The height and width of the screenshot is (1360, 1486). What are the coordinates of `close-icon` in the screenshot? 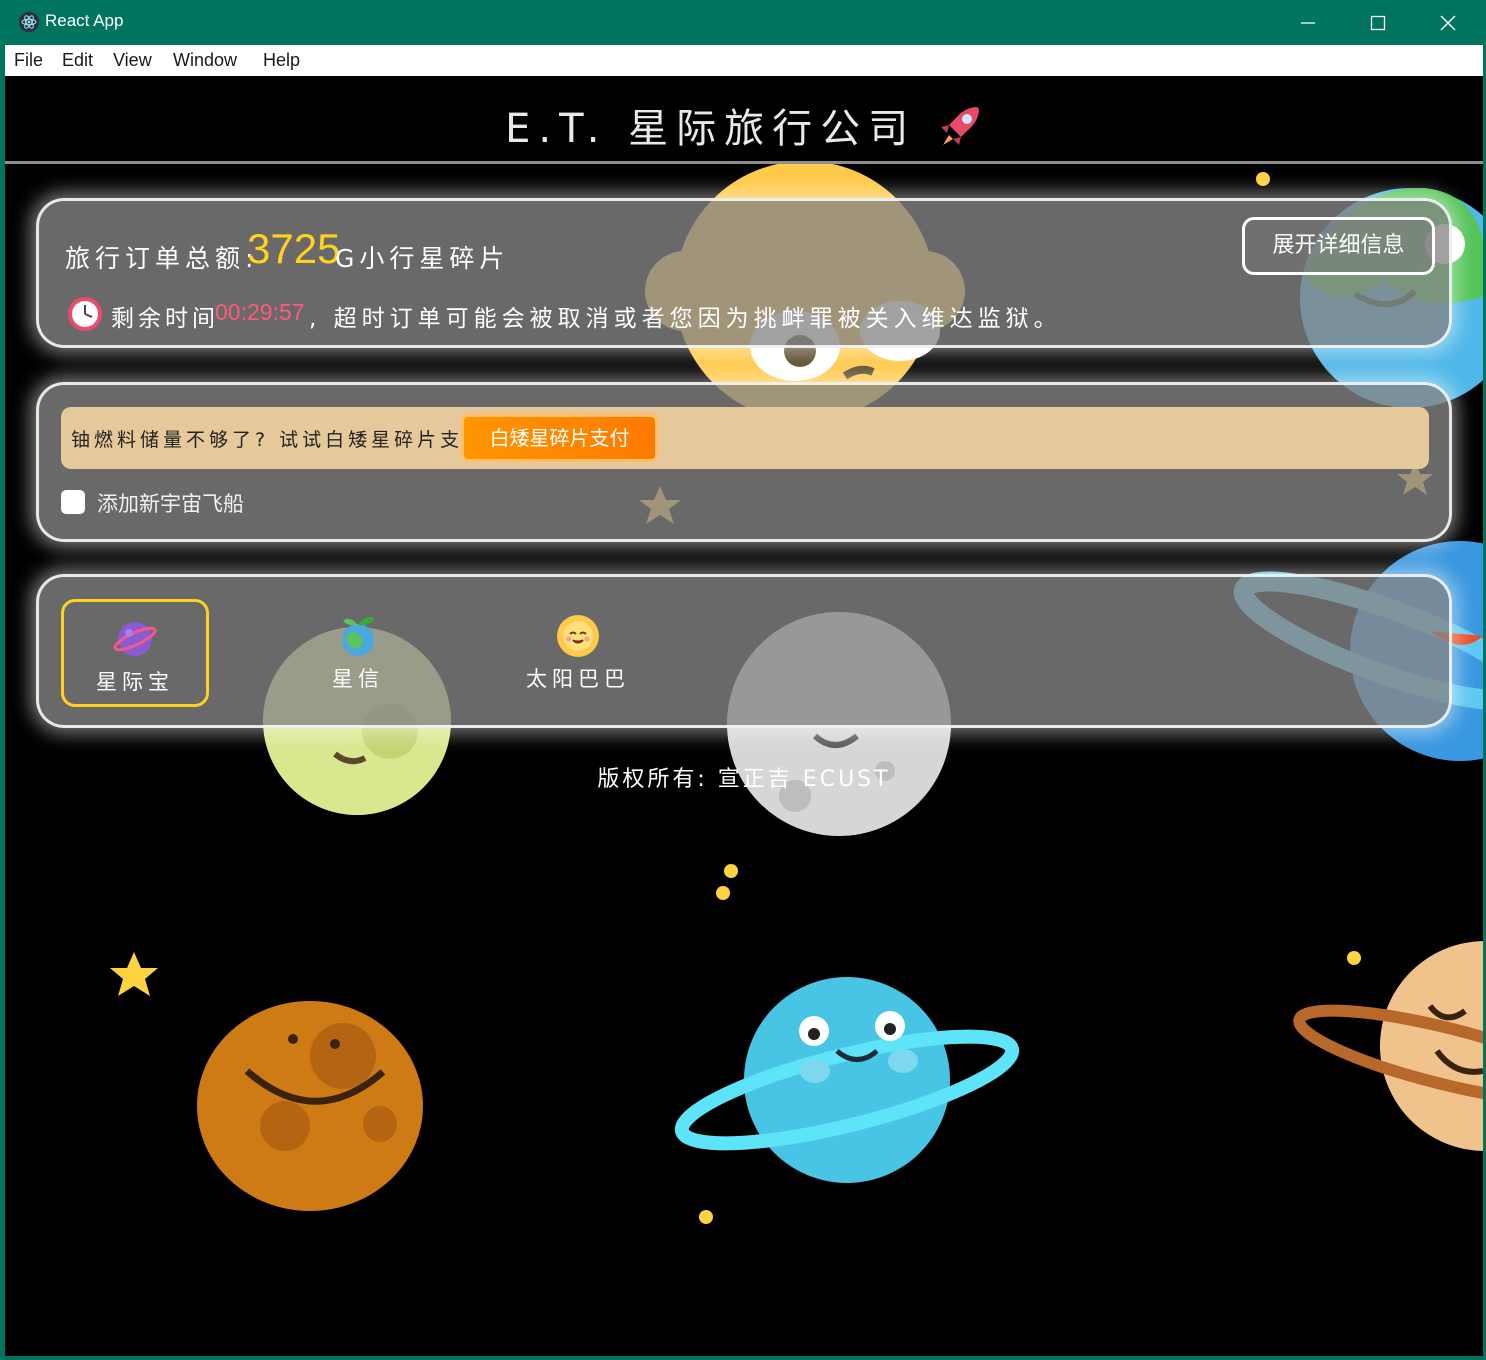 It's located at (1448, 23).